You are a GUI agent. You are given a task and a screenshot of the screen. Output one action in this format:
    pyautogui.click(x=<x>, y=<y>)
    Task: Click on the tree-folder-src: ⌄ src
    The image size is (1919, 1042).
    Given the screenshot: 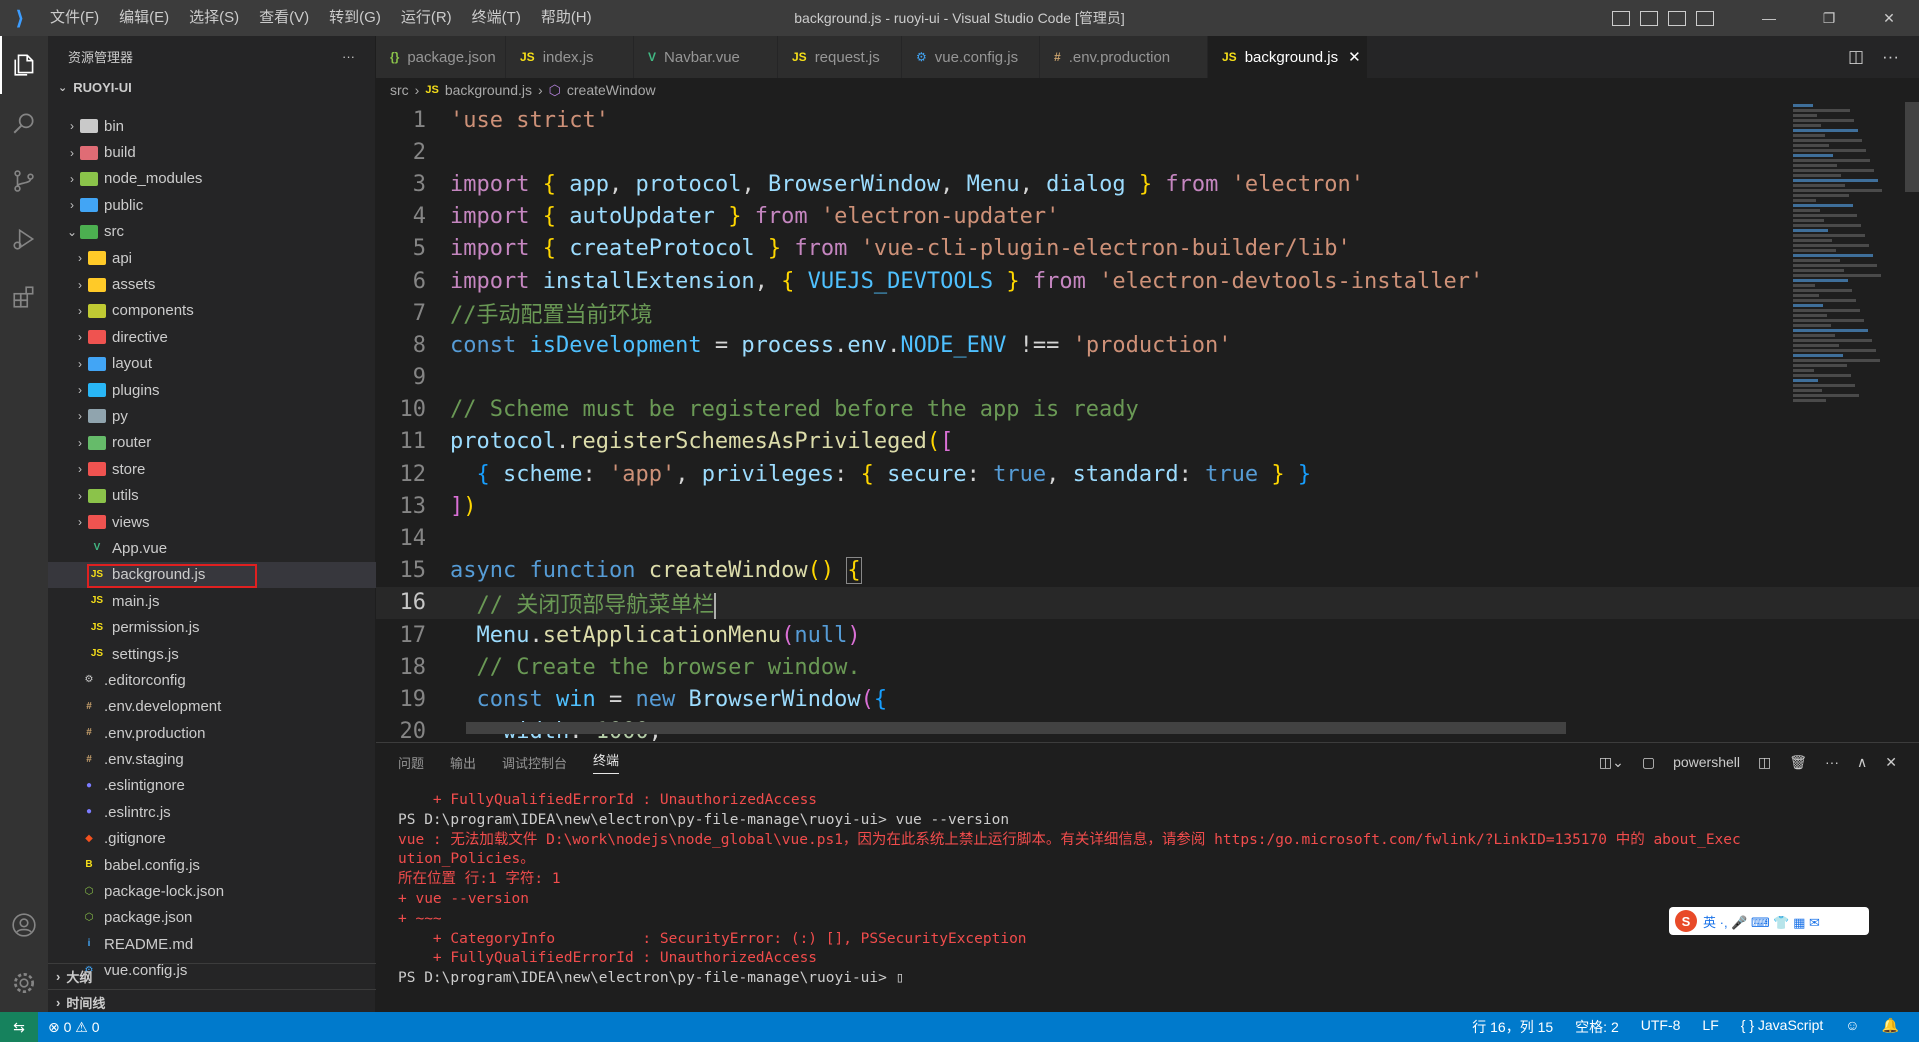 What is the action you would take?
    pyautogui.click(x=212, y=232)
    